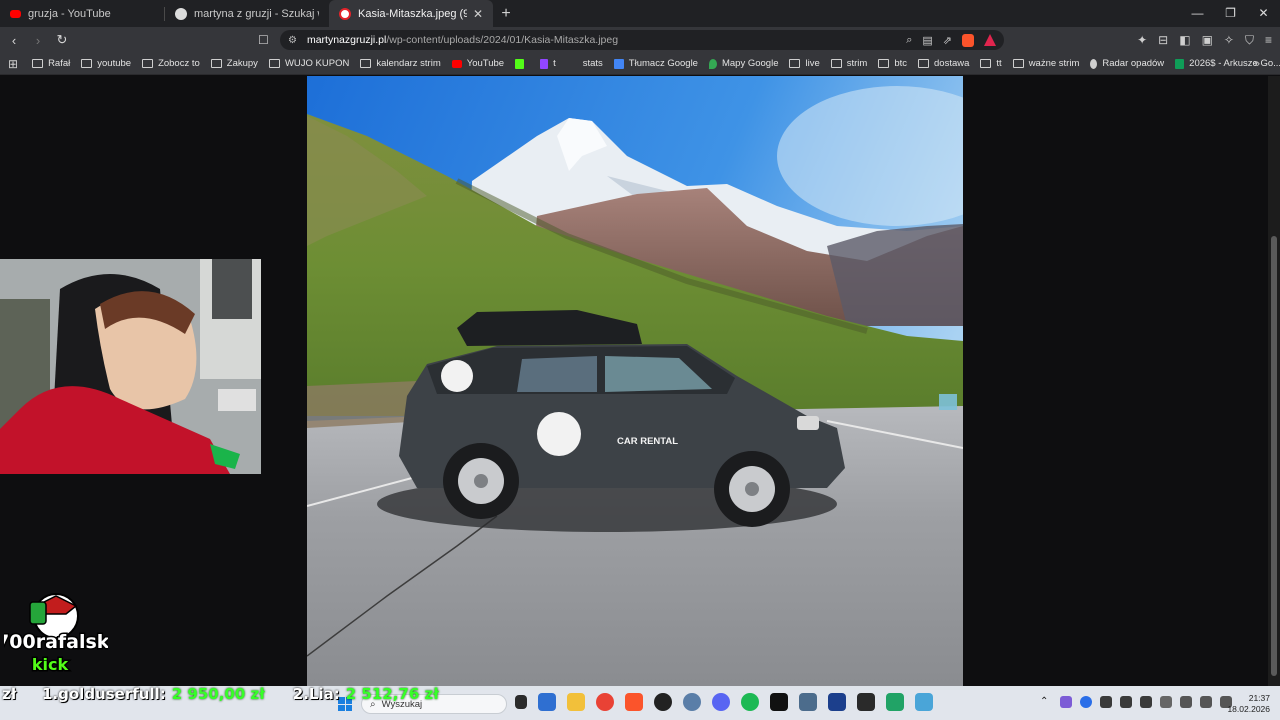  I want to click on channel-name: 700rafalski, so click(56, 642).